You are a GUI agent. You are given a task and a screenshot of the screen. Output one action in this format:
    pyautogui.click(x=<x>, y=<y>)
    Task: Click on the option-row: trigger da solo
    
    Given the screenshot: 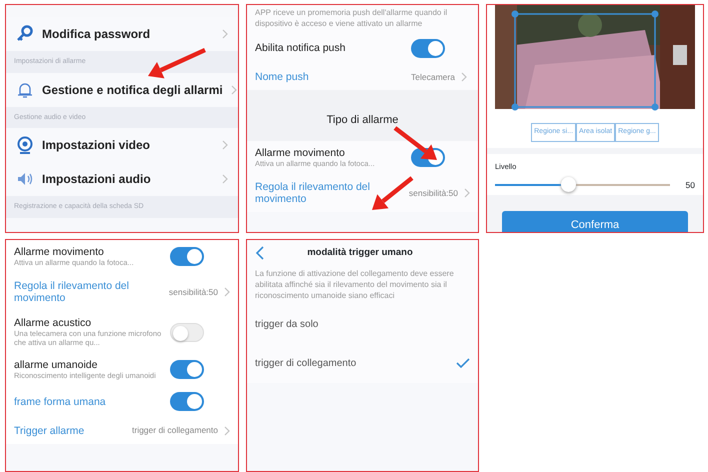 What is the action you would take?
    pyautogui.click(x=362, y=324)
    